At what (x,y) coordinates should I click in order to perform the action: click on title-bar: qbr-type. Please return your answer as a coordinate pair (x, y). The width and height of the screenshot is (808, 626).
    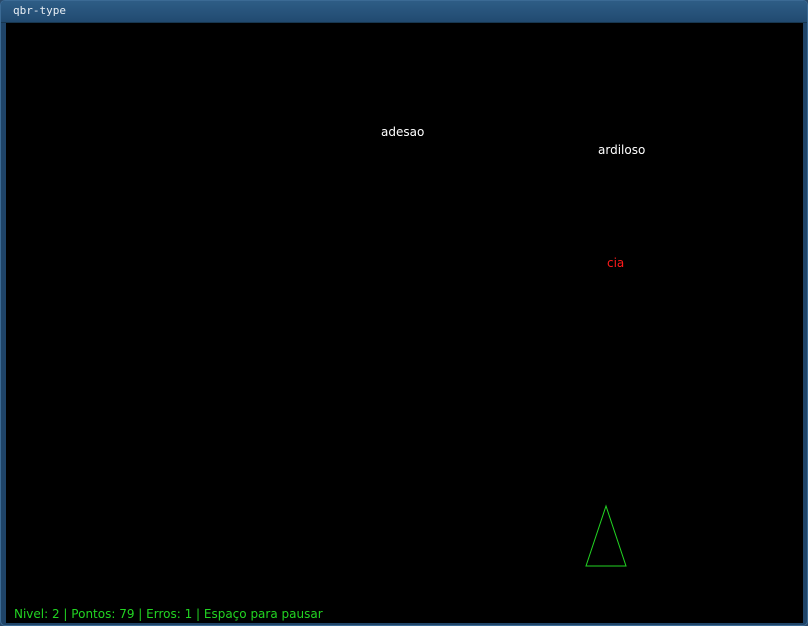
    Looking at the image, I should click on (404, 12).